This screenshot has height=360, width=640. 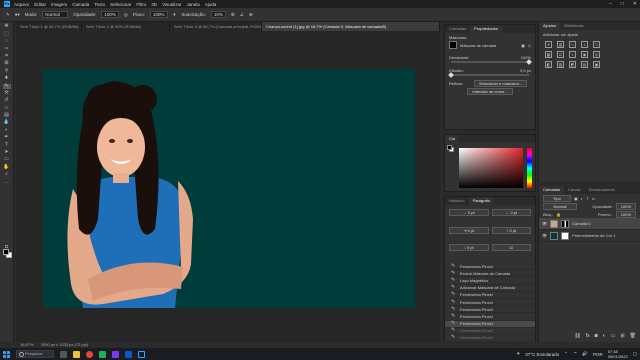 What do you see at coordinates (596, 64) in the screenshot?
I see `selective-color-icon: ▣` at bounding box center [596, 64].